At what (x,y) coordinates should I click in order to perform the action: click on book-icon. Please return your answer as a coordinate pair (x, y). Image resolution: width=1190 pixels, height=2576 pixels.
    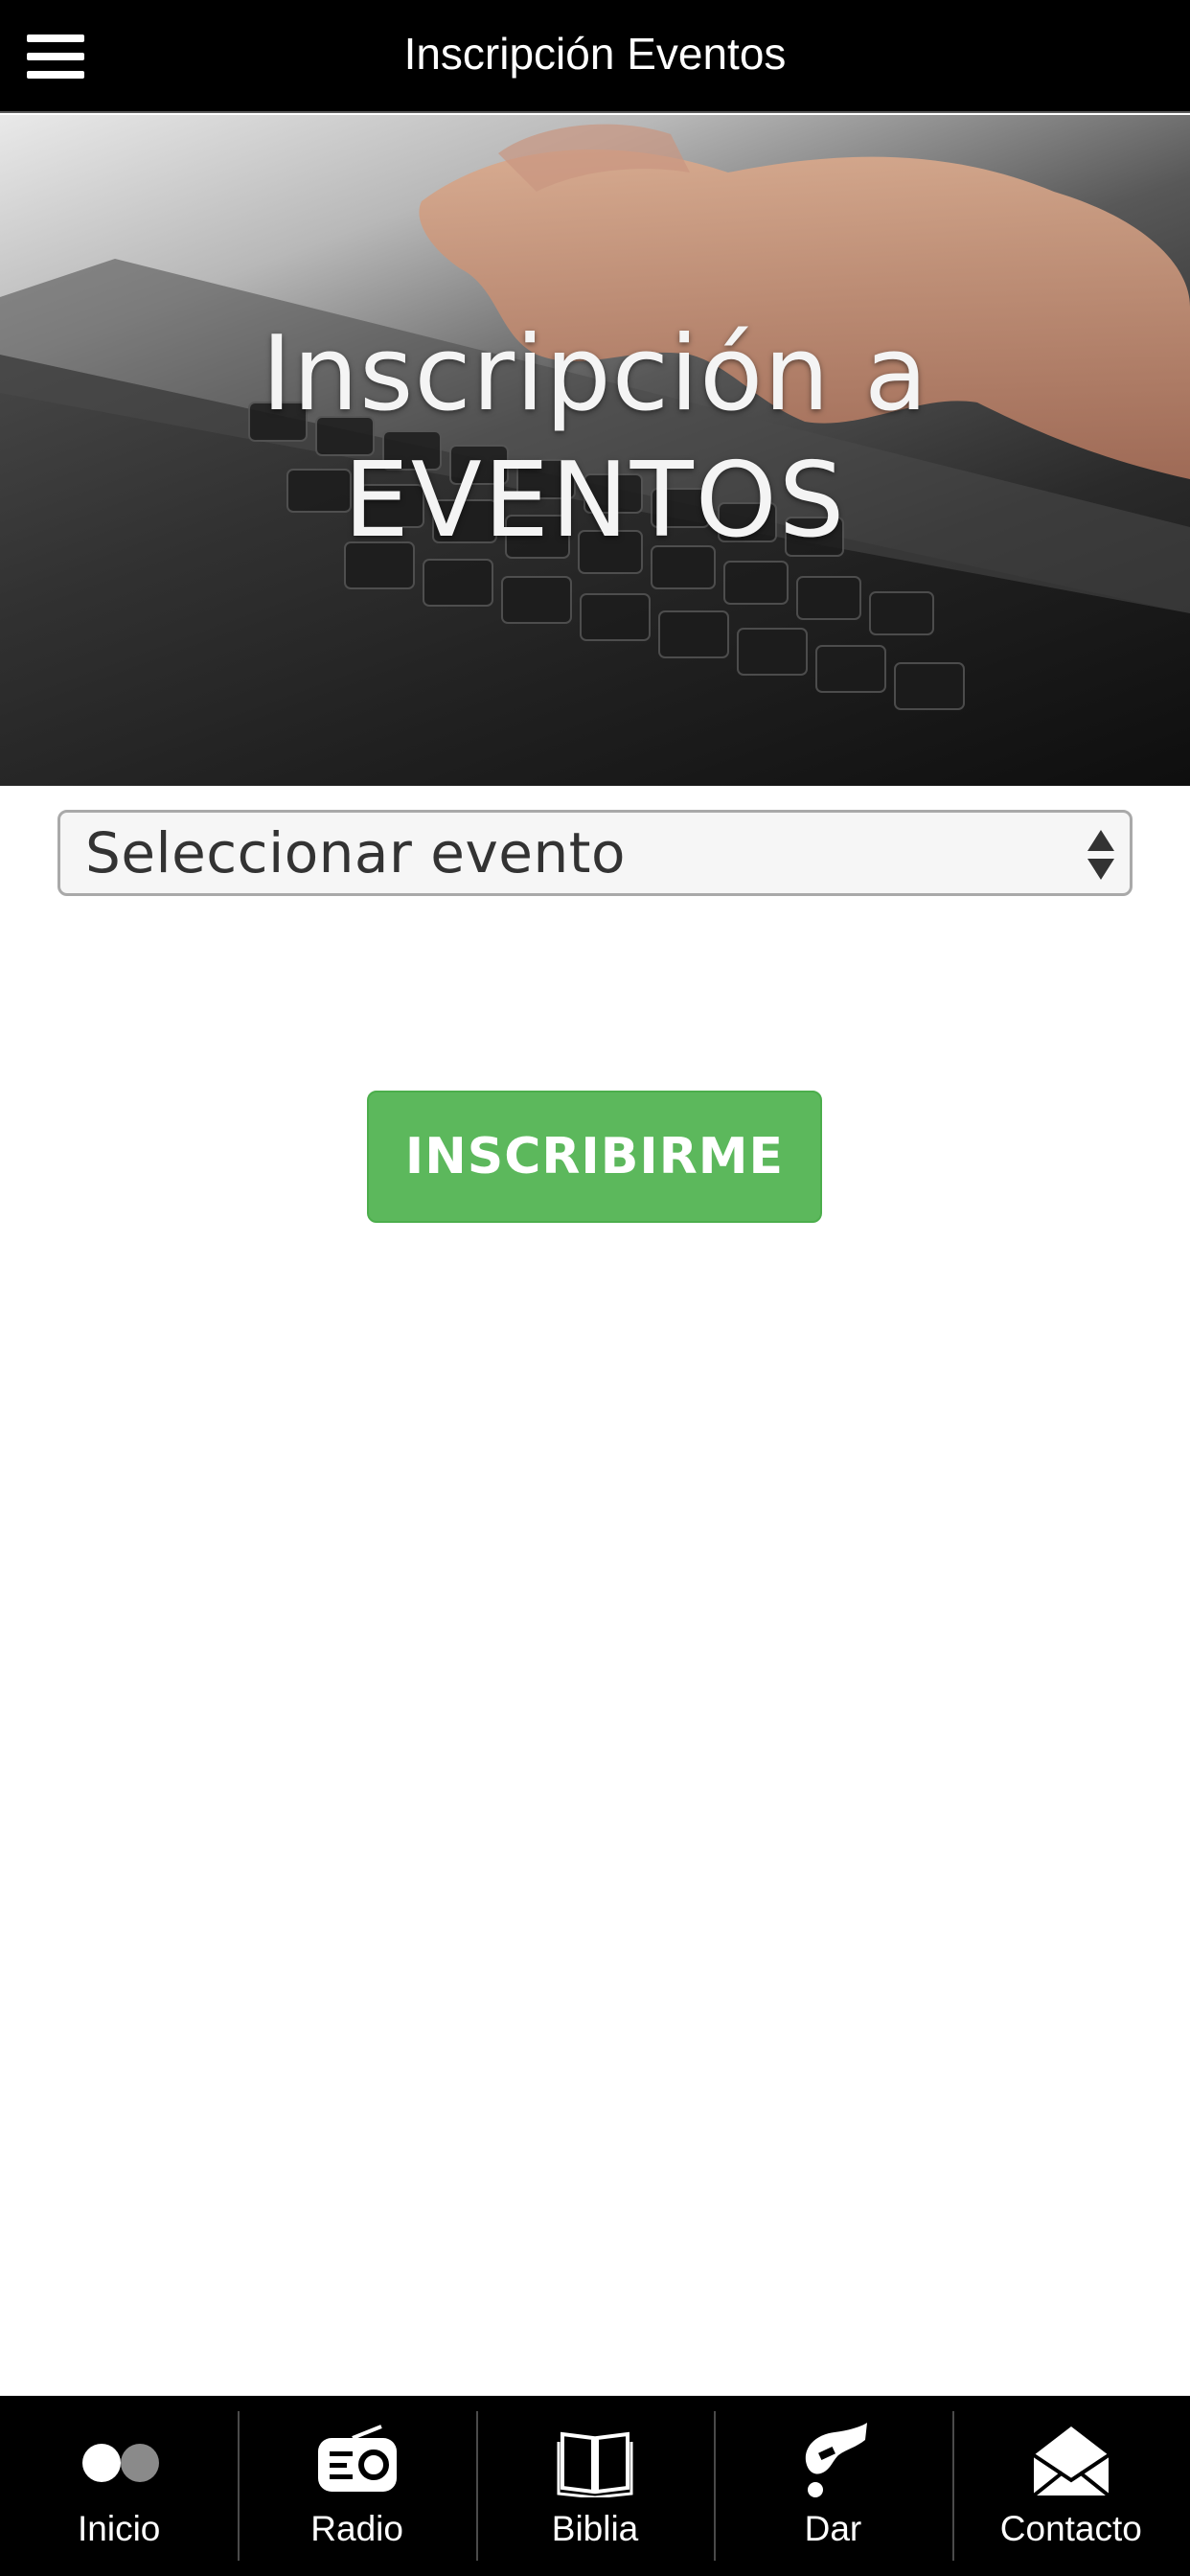
    Looking at the image, I should click on (595, 2461).